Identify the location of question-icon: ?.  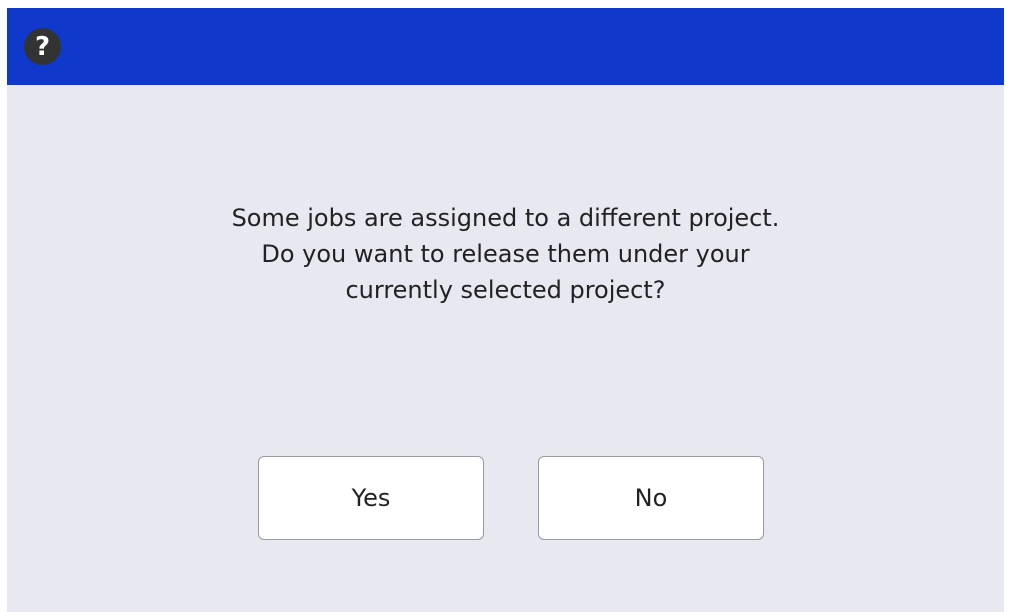
(42, 46).